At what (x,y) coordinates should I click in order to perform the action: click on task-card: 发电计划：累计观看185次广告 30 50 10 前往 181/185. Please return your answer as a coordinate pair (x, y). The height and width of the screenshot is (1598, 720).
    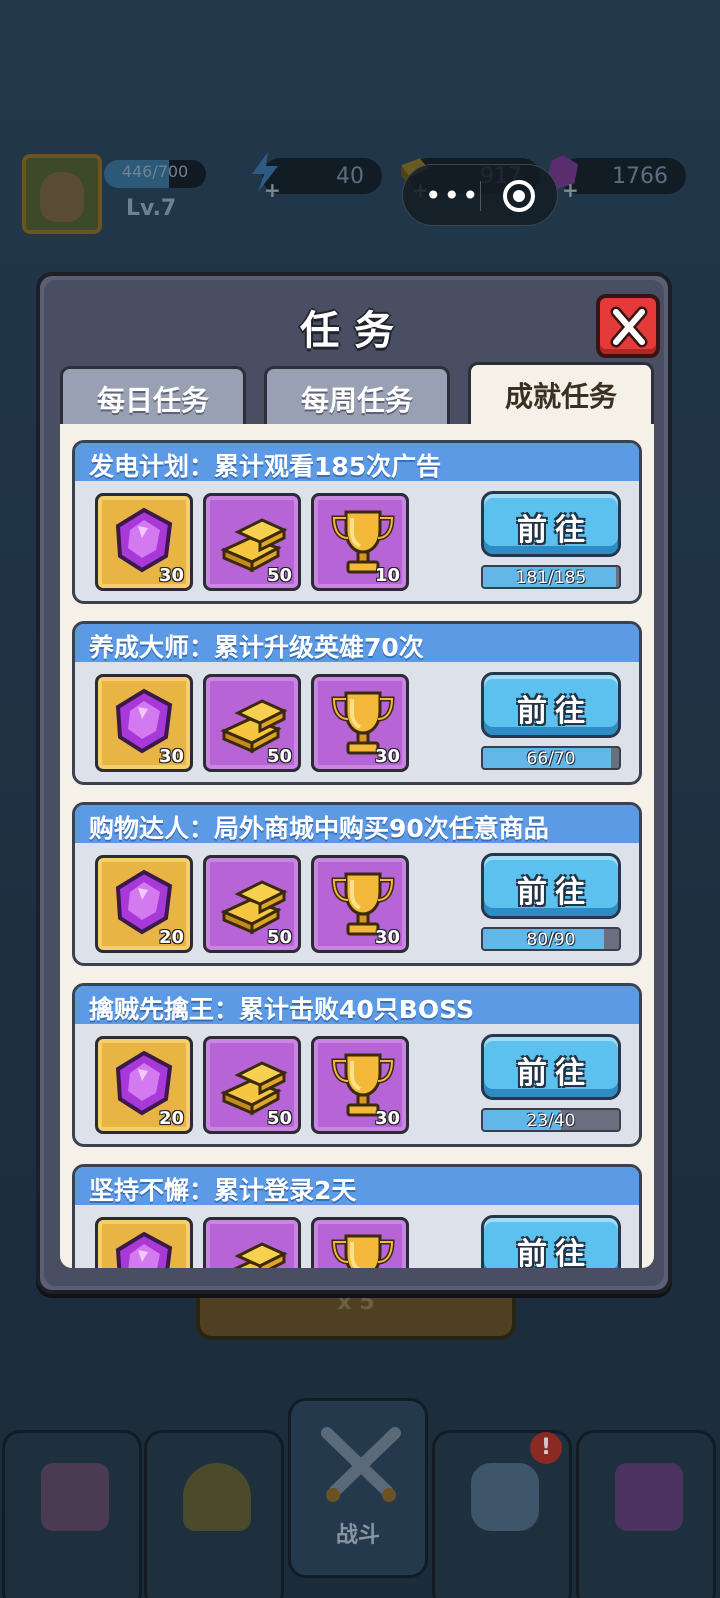
    Looking at the image, I should click on (357, 522).